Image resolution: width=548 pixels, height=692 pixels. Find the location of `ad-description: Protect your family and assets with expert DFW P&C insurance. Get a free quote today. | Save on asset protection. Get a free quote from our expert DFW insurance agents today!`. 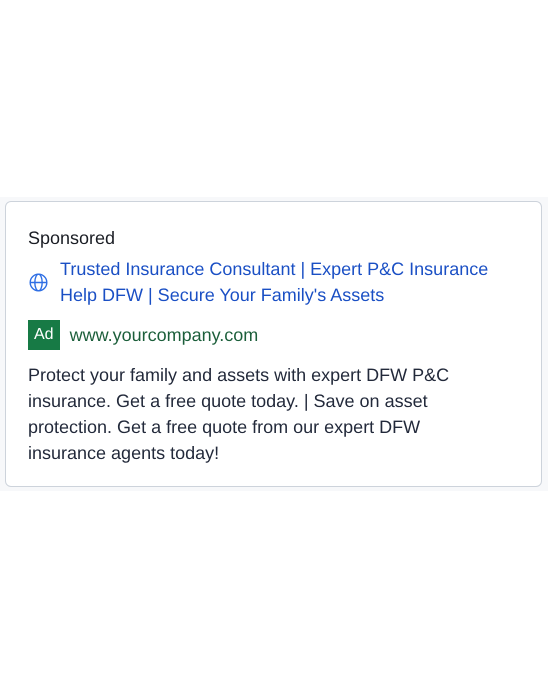

ad-description: Protect your family and assets with expert DFW P&C insurance. Get a free quote today. | Save on asset protection. Get a free quote from our expert DFW insurance agents today! is located at coordinates (239, 414).